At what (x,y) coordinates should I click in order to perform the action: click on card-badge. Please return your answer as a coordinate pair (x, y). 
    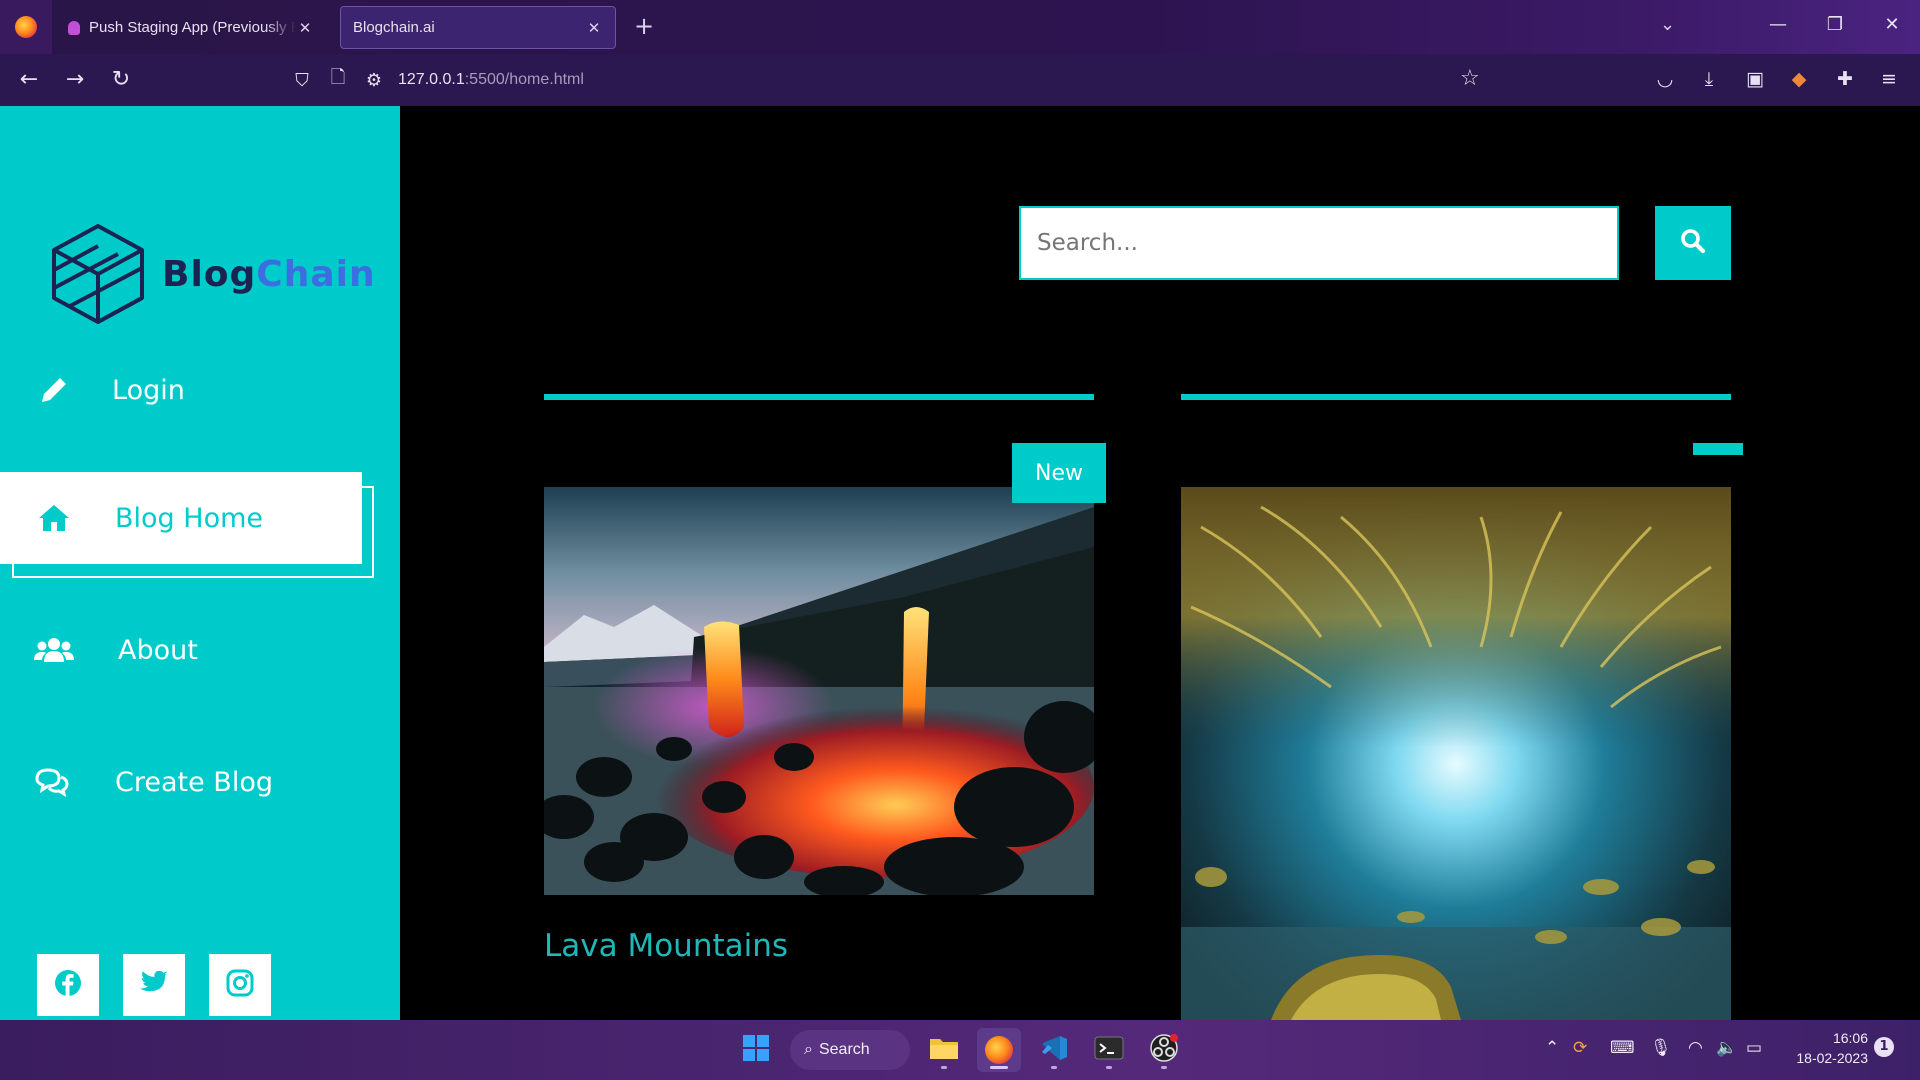
    Looking at the image, I should click on (1718, 449).